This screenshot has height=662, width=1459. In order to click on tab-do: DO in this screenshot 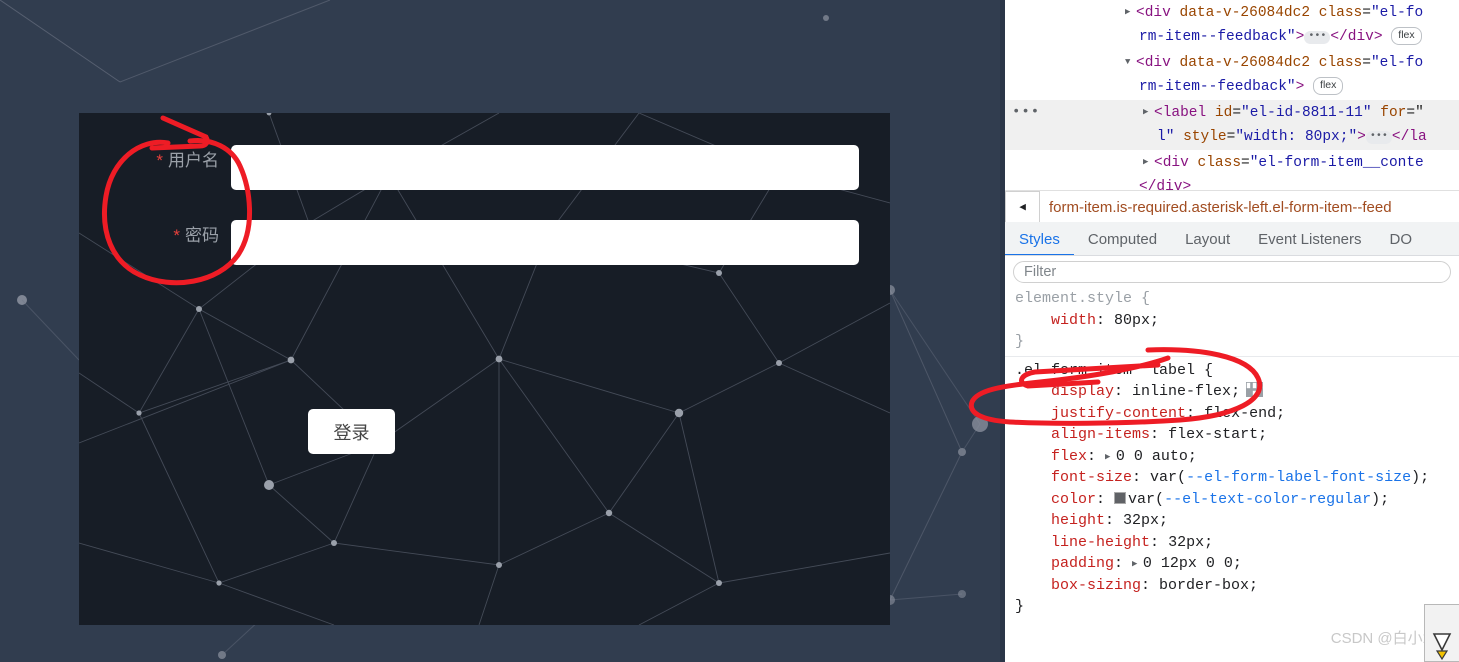, I will do `click(1401, 239)`.